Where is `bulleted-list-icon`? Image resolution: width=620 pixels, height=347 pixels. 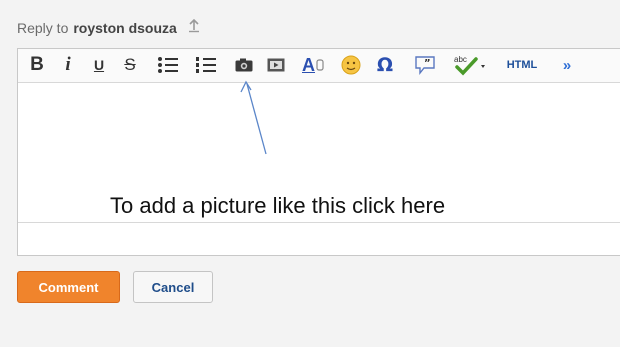 bulleted-list-icon is located at coordinates (168, 65).